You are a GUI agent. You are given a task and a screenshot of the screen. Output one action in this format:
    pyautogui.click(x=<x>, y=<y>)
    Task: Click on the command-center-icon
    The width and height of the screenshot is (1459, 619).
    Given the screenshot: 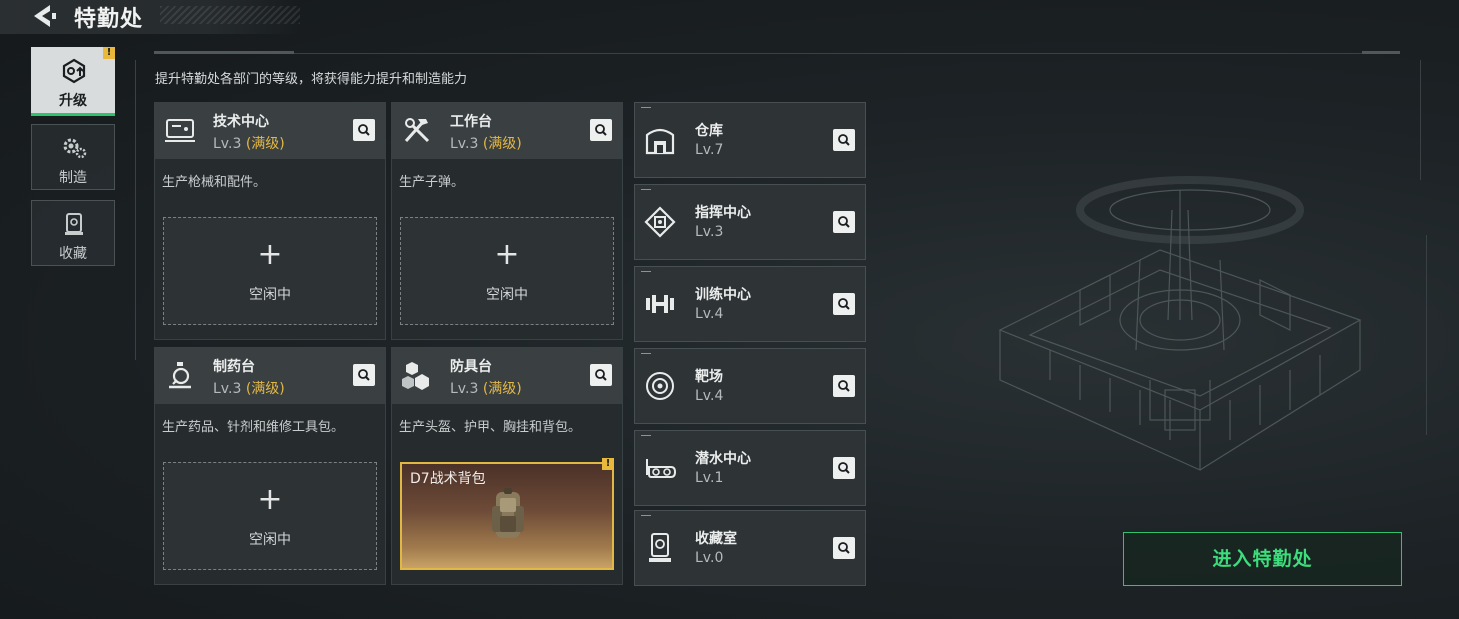 What is the action you would take?
    pyautogui.click(x=660, y=222)
    